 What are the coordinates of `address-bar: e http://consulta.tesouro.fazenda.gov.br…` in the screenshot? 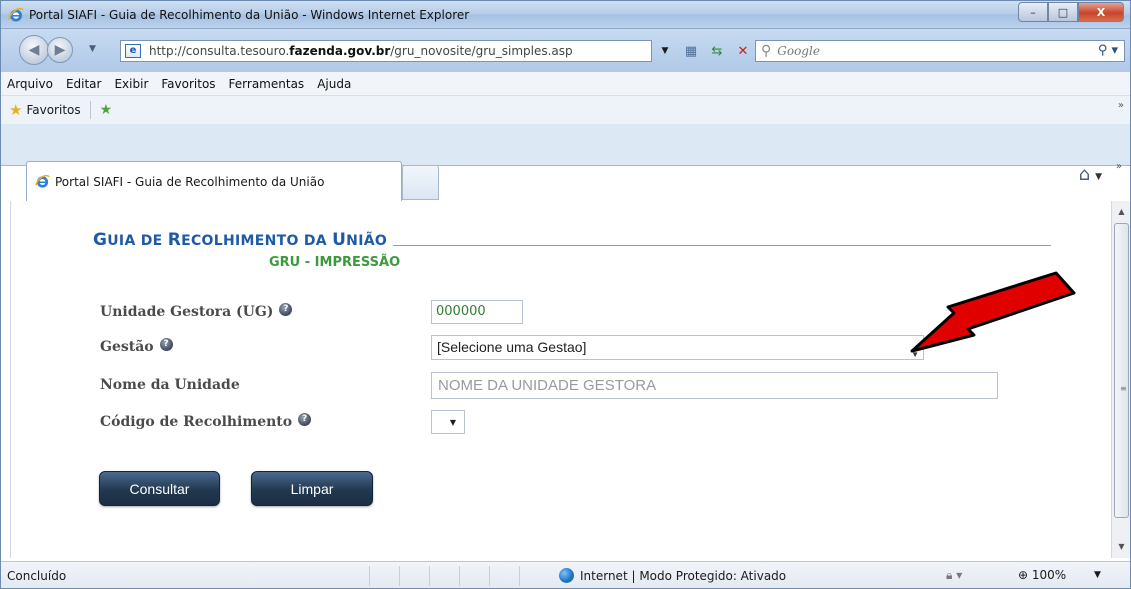 It's located at (386, 51).